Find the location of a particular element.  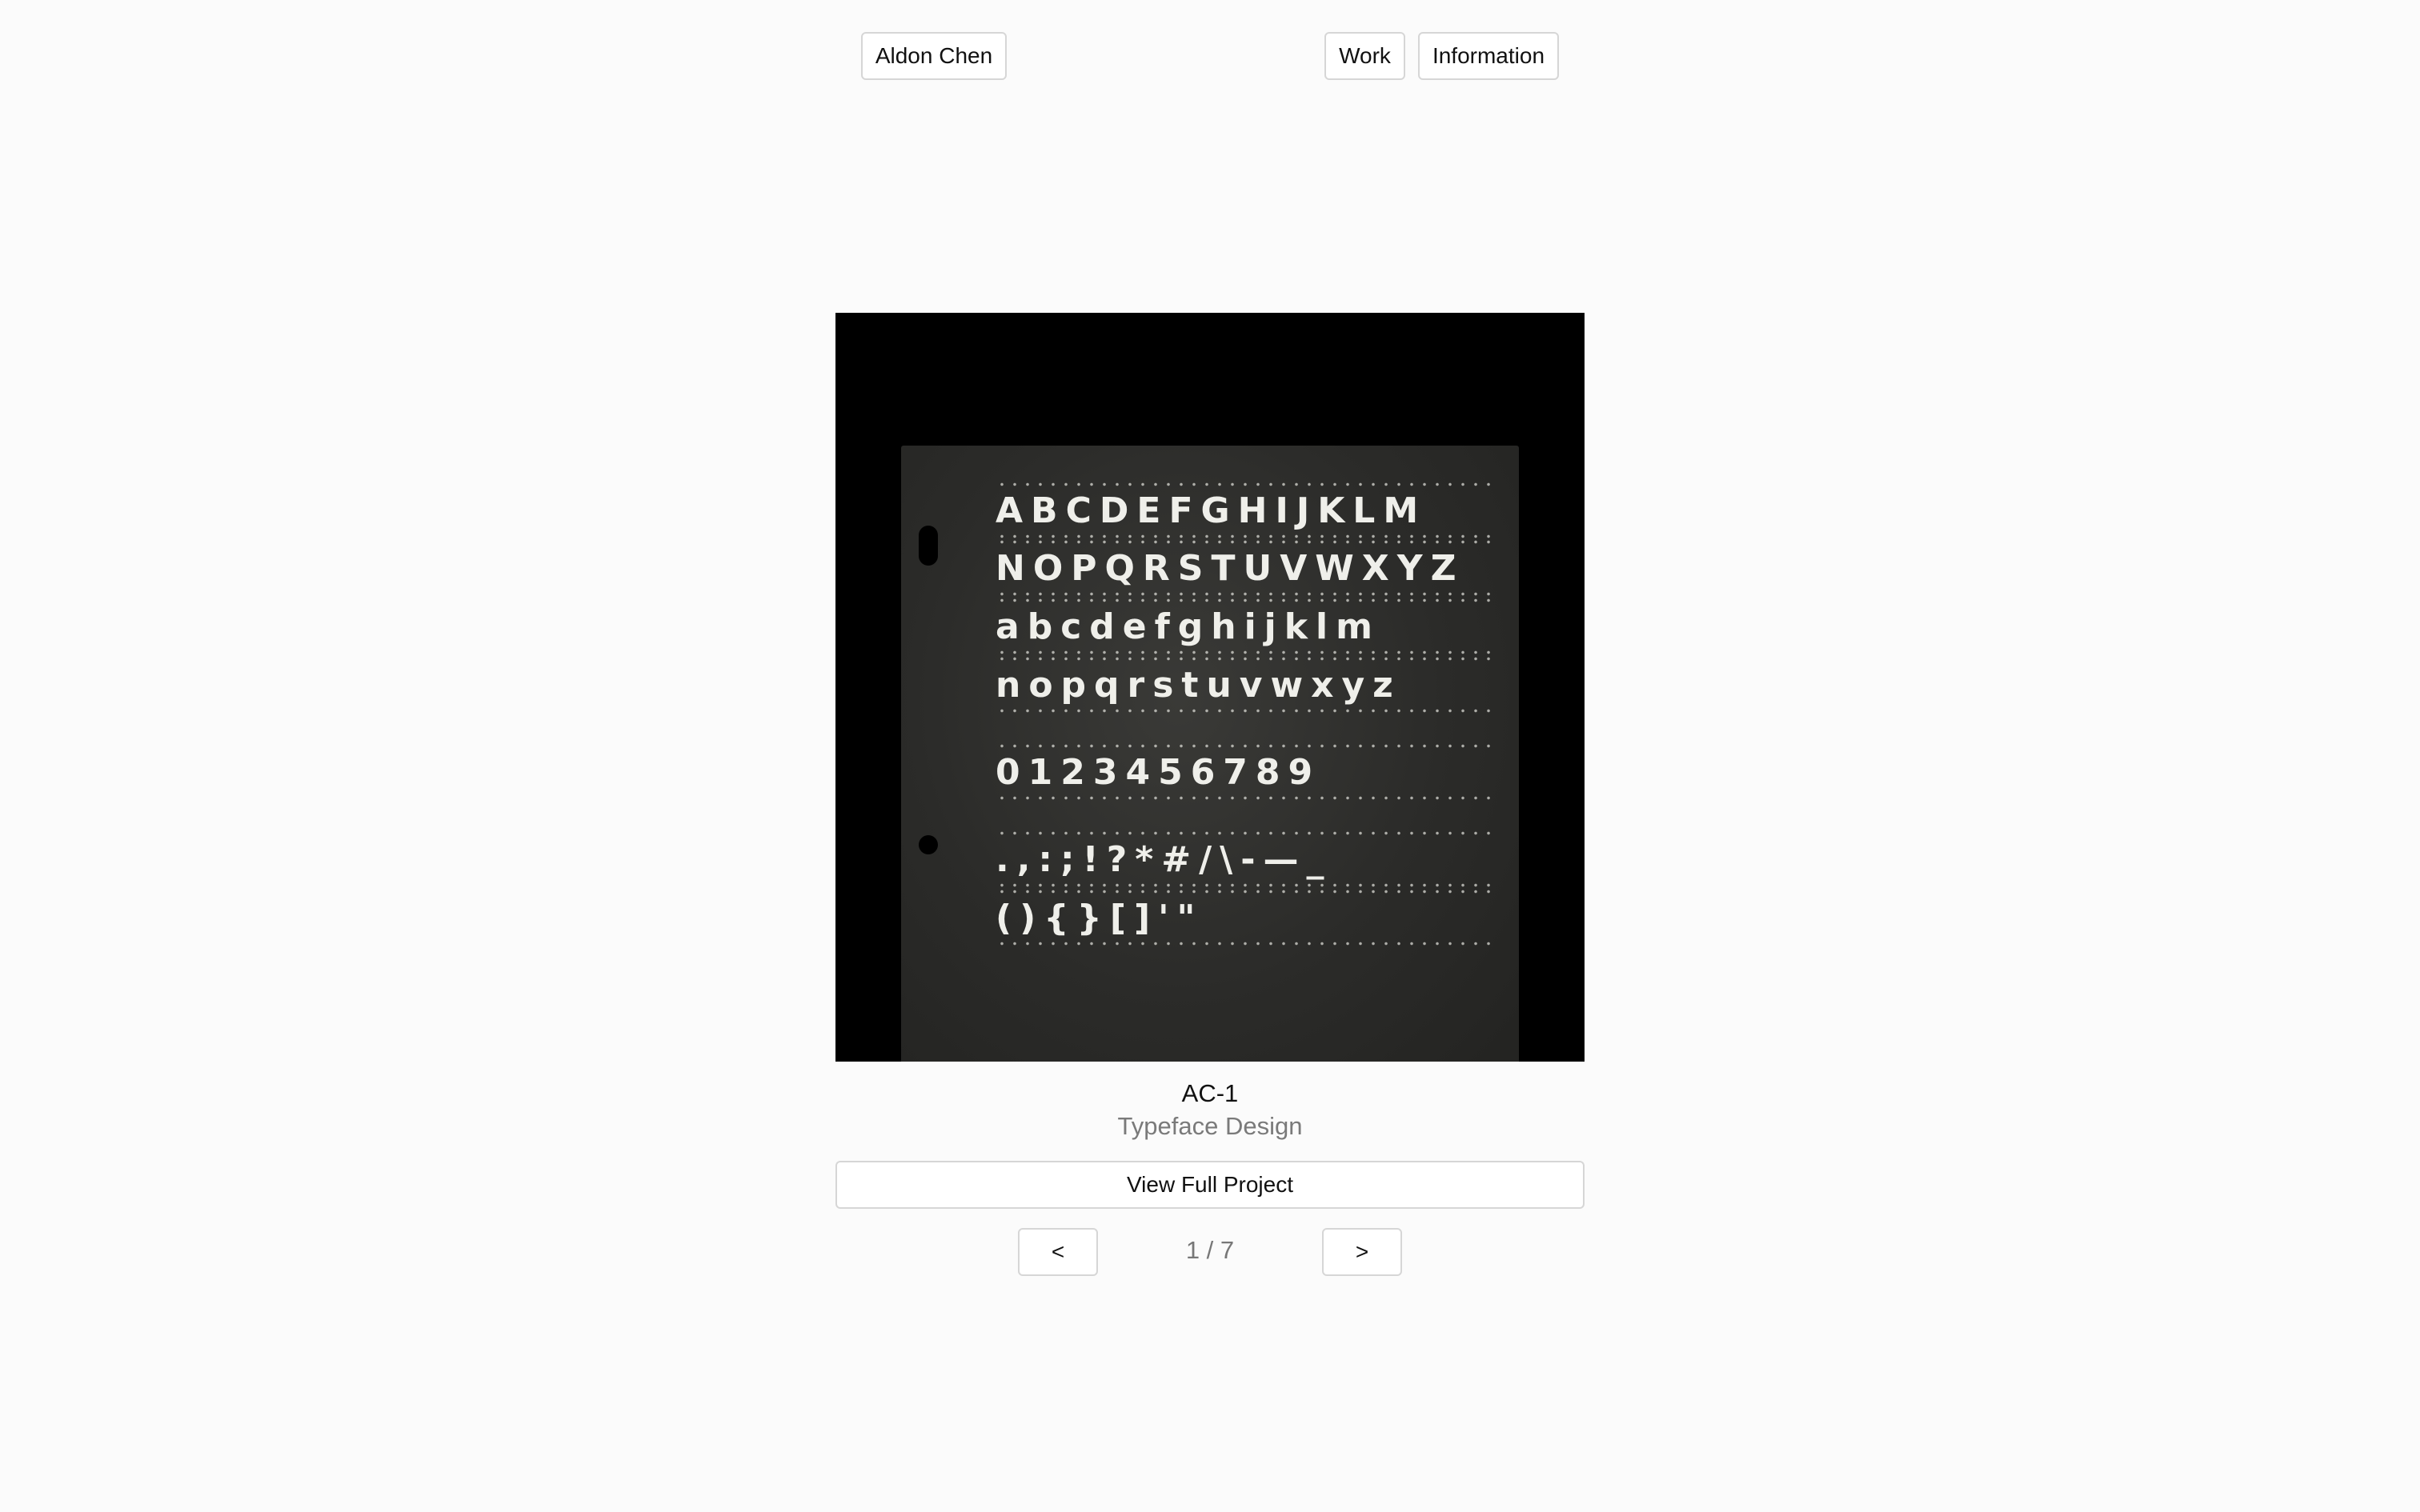

page-counter: 1 / 7 is located at coordinates (1210, 1250).